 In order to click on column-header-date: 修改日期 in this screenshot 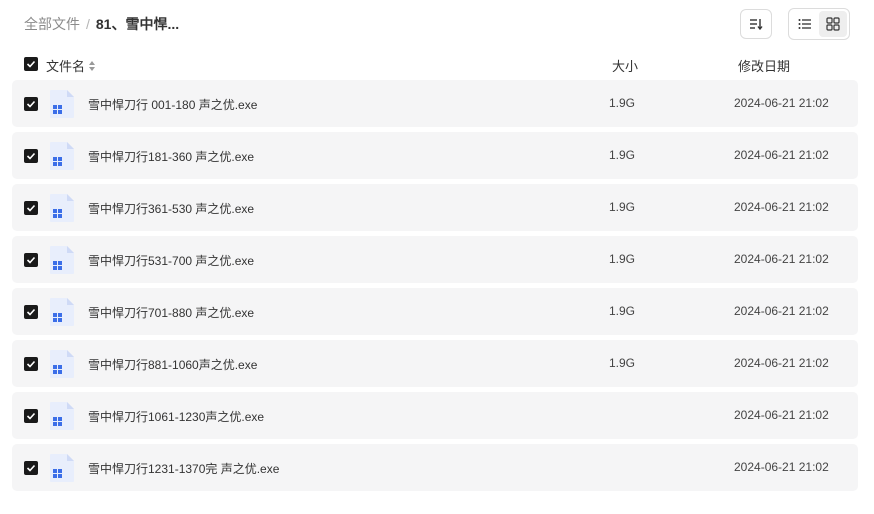, I will do `click(764, 65)`.